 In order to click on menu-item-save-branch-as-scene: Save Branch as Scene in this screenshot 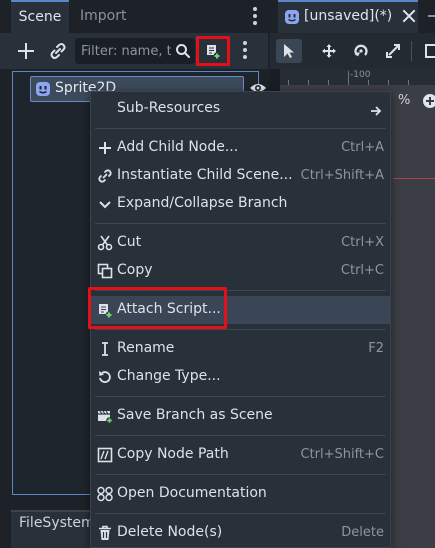, I will do `click(240, 416)`.